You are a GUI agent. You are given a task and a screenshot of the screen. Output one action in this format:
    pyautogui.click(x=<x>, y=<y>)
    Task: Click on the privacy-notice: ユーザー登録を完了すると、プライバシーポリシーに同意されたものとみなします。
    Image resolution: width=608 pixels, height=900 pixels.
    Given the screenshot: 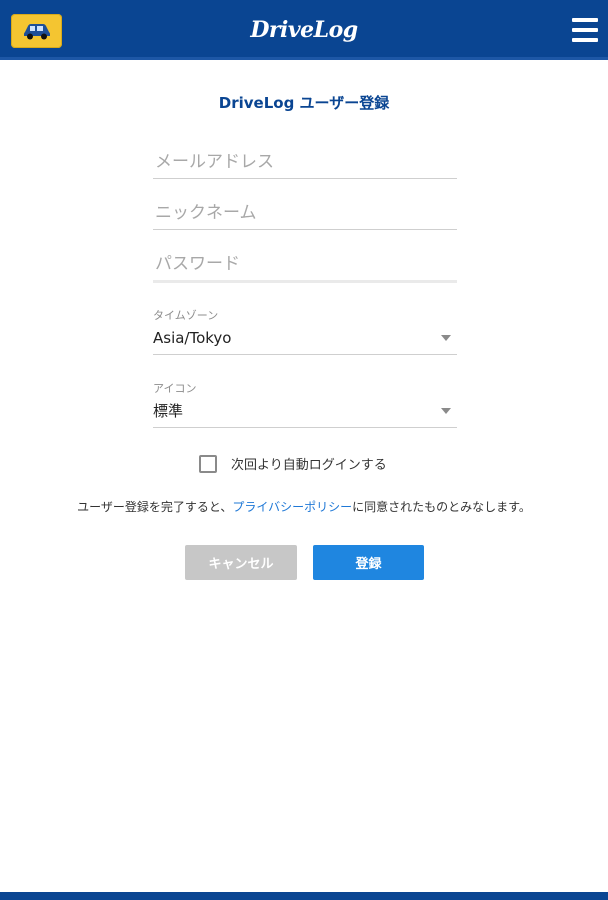 What is the action you would take?
    pyautogui.click(x=304, y=506)
    